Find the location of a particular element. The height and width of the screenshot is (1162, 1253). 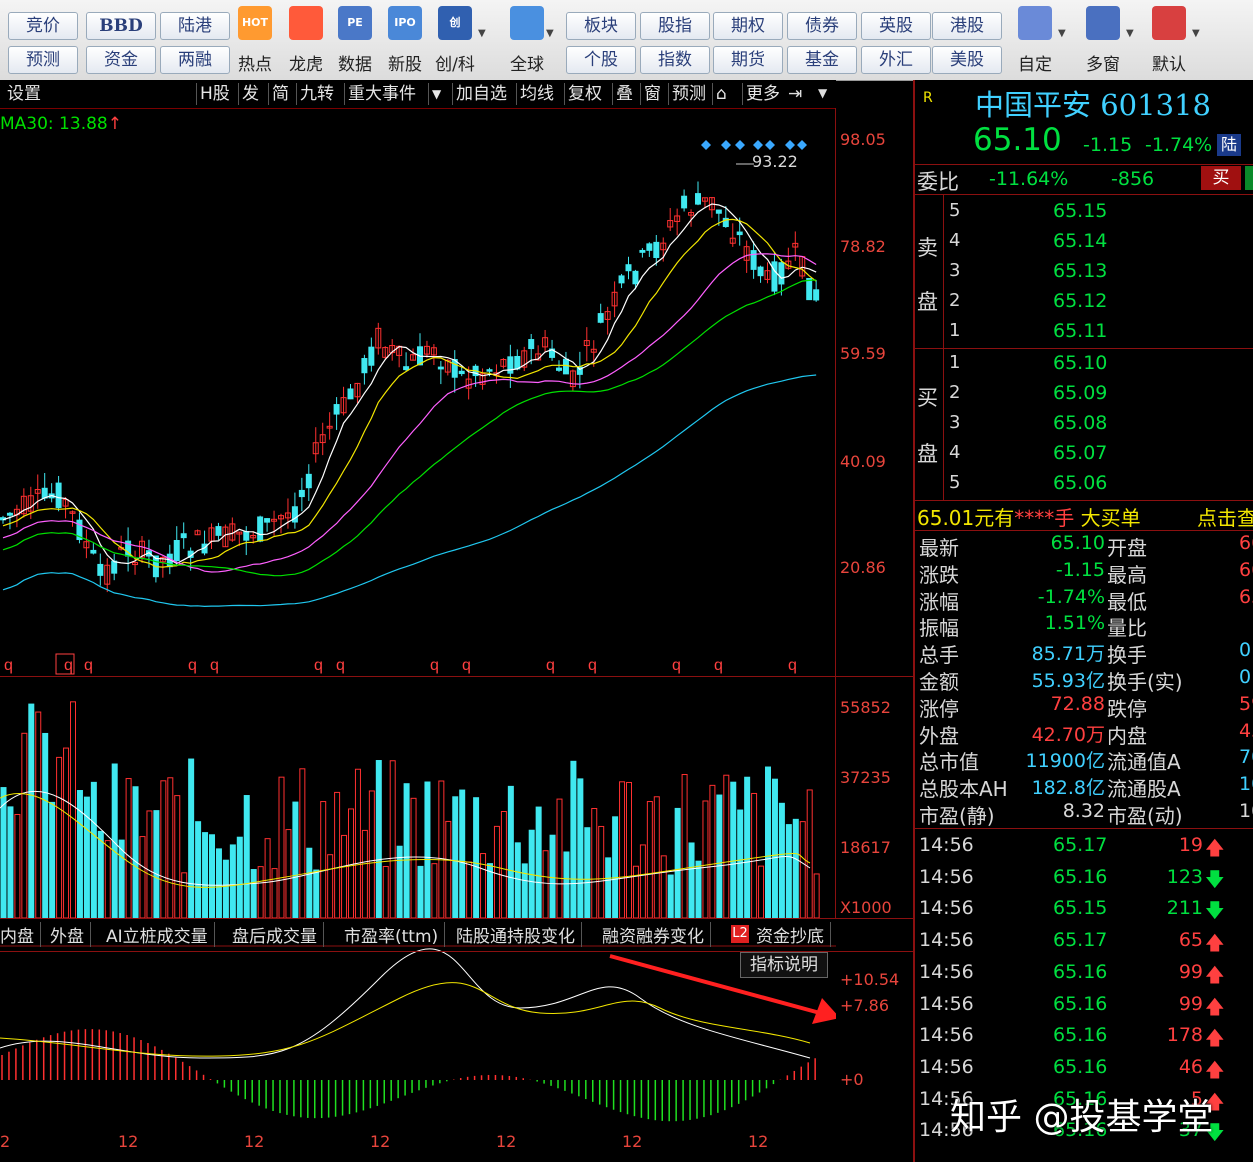

toolbar-button-bottom: 个股 is located at coordinates (601, 60).